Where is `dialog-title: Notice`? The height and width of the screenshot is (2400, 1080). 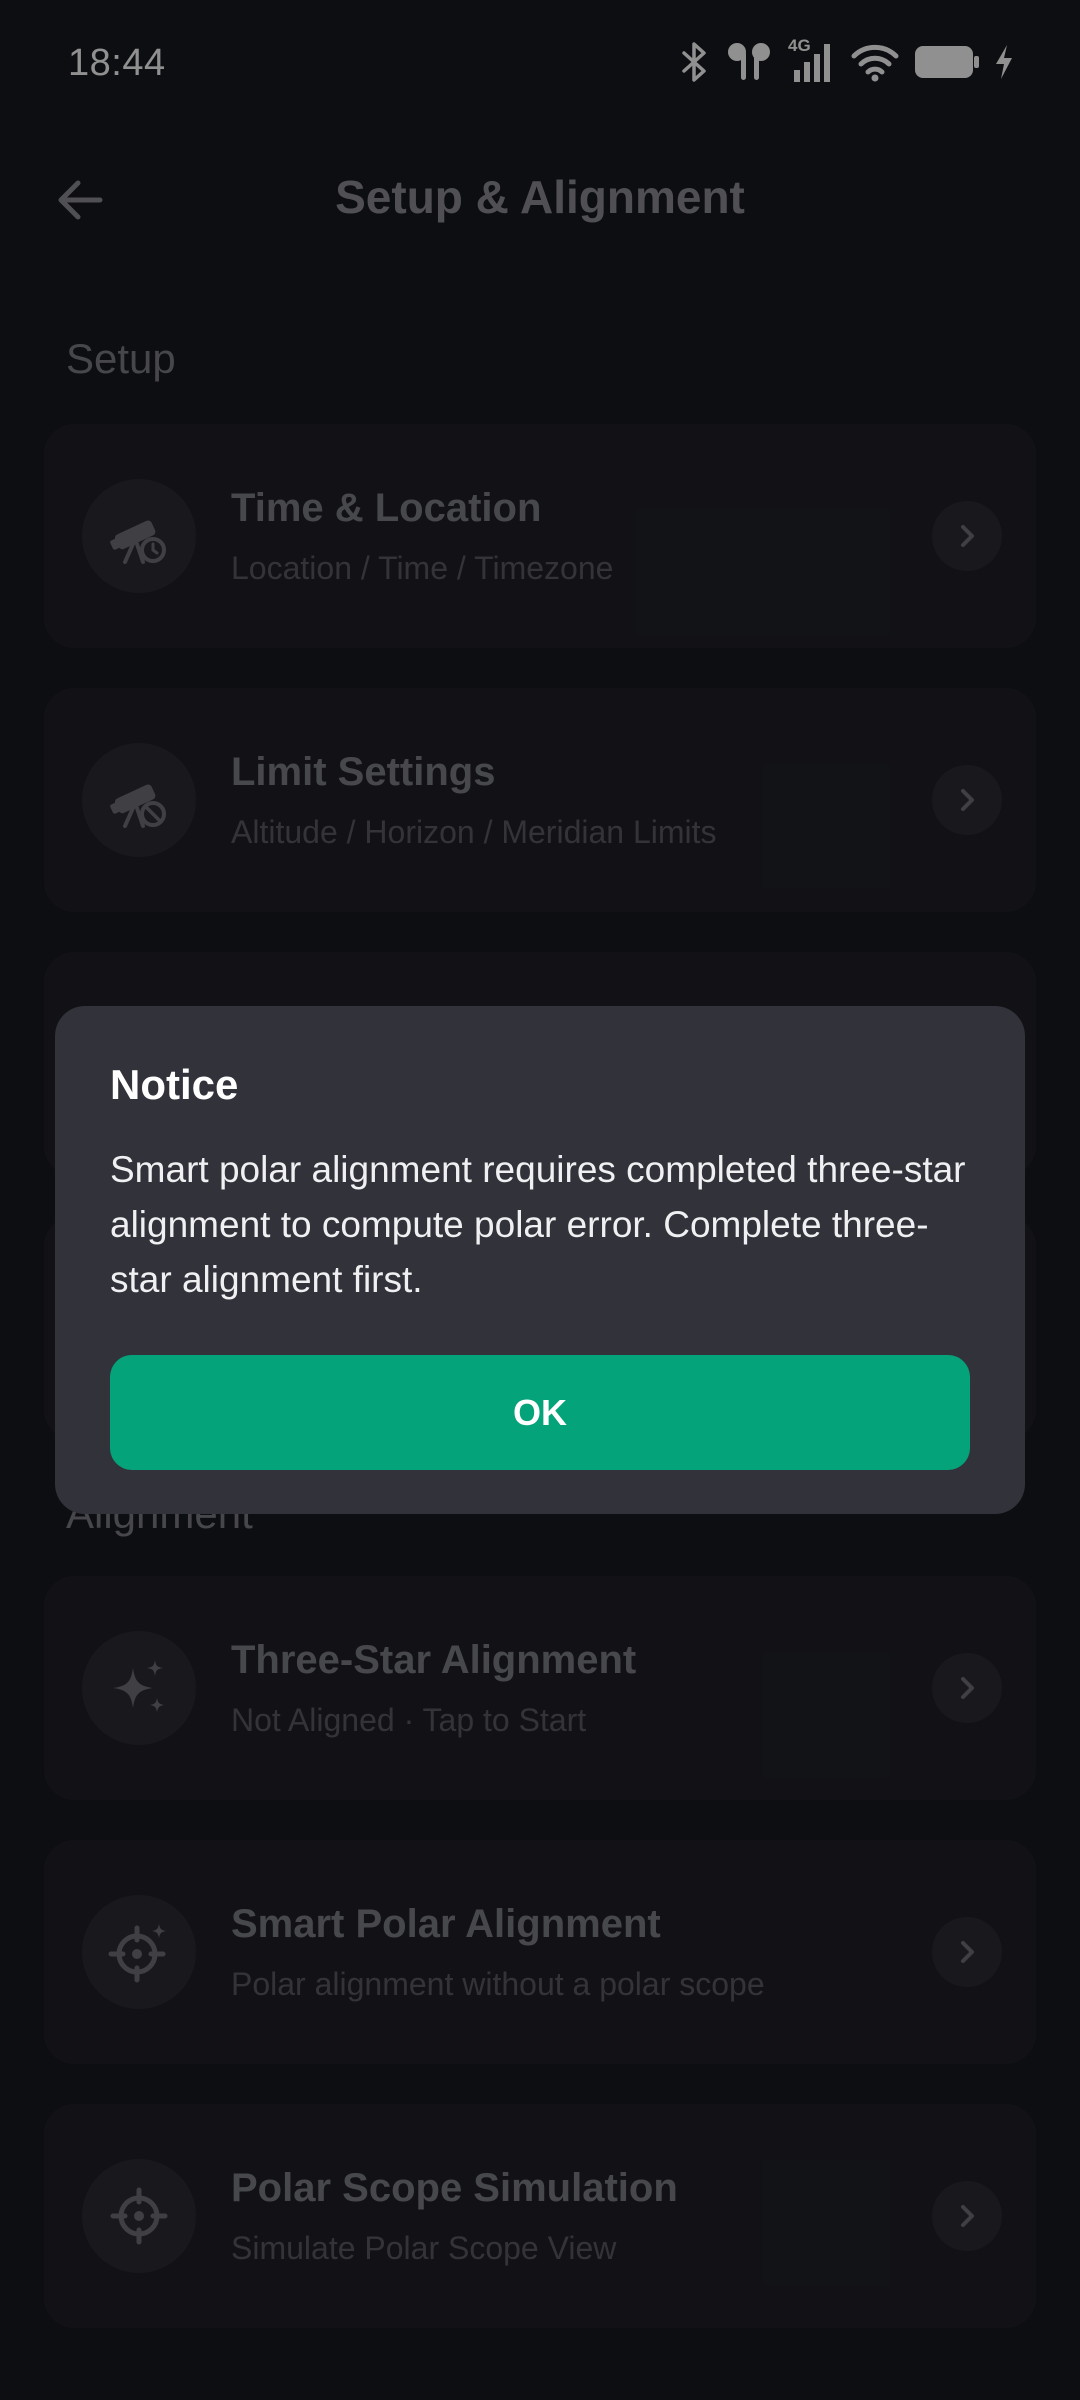
dialog-title: Notice is located at coordinates (174, 1084).